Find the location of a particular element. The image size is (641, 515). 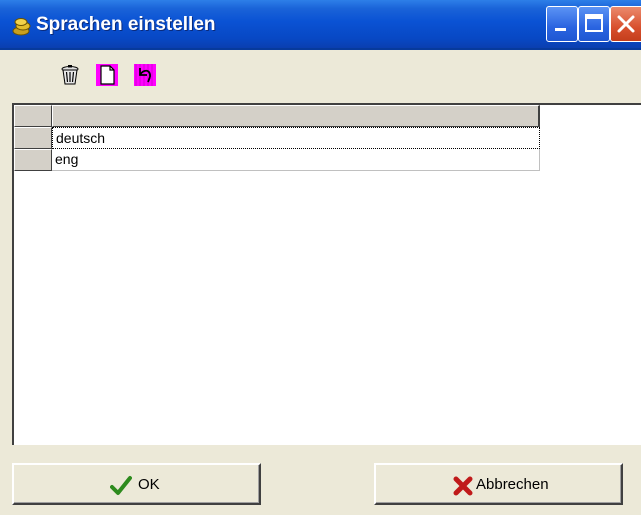

language-cell: eng is located at coordinates (296, 160).